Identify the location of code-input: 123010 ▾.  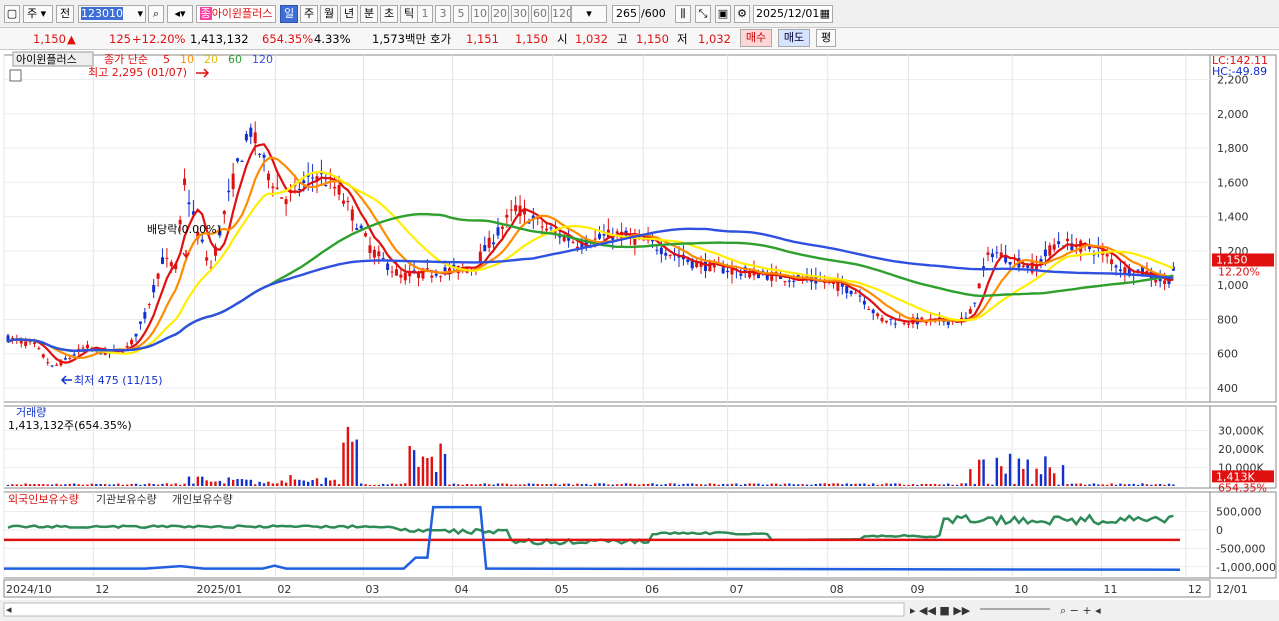
(112, 14).